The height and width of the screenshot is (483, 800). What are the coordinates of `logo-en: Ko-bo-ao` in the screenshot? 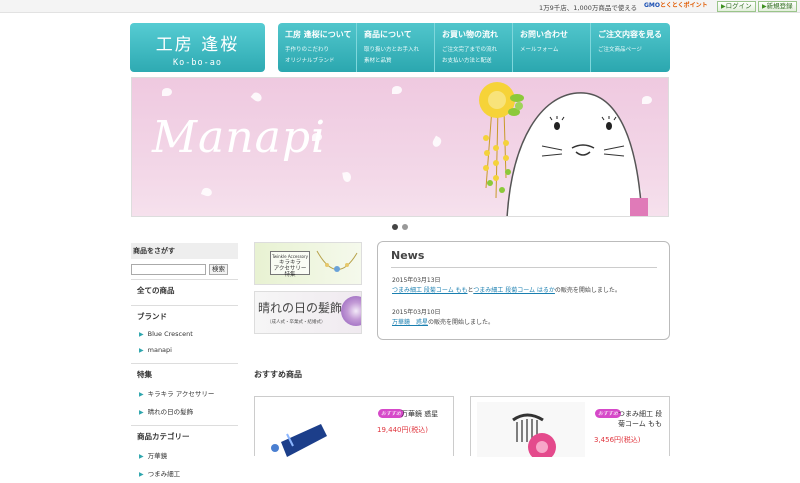 It's located at (197, 63).